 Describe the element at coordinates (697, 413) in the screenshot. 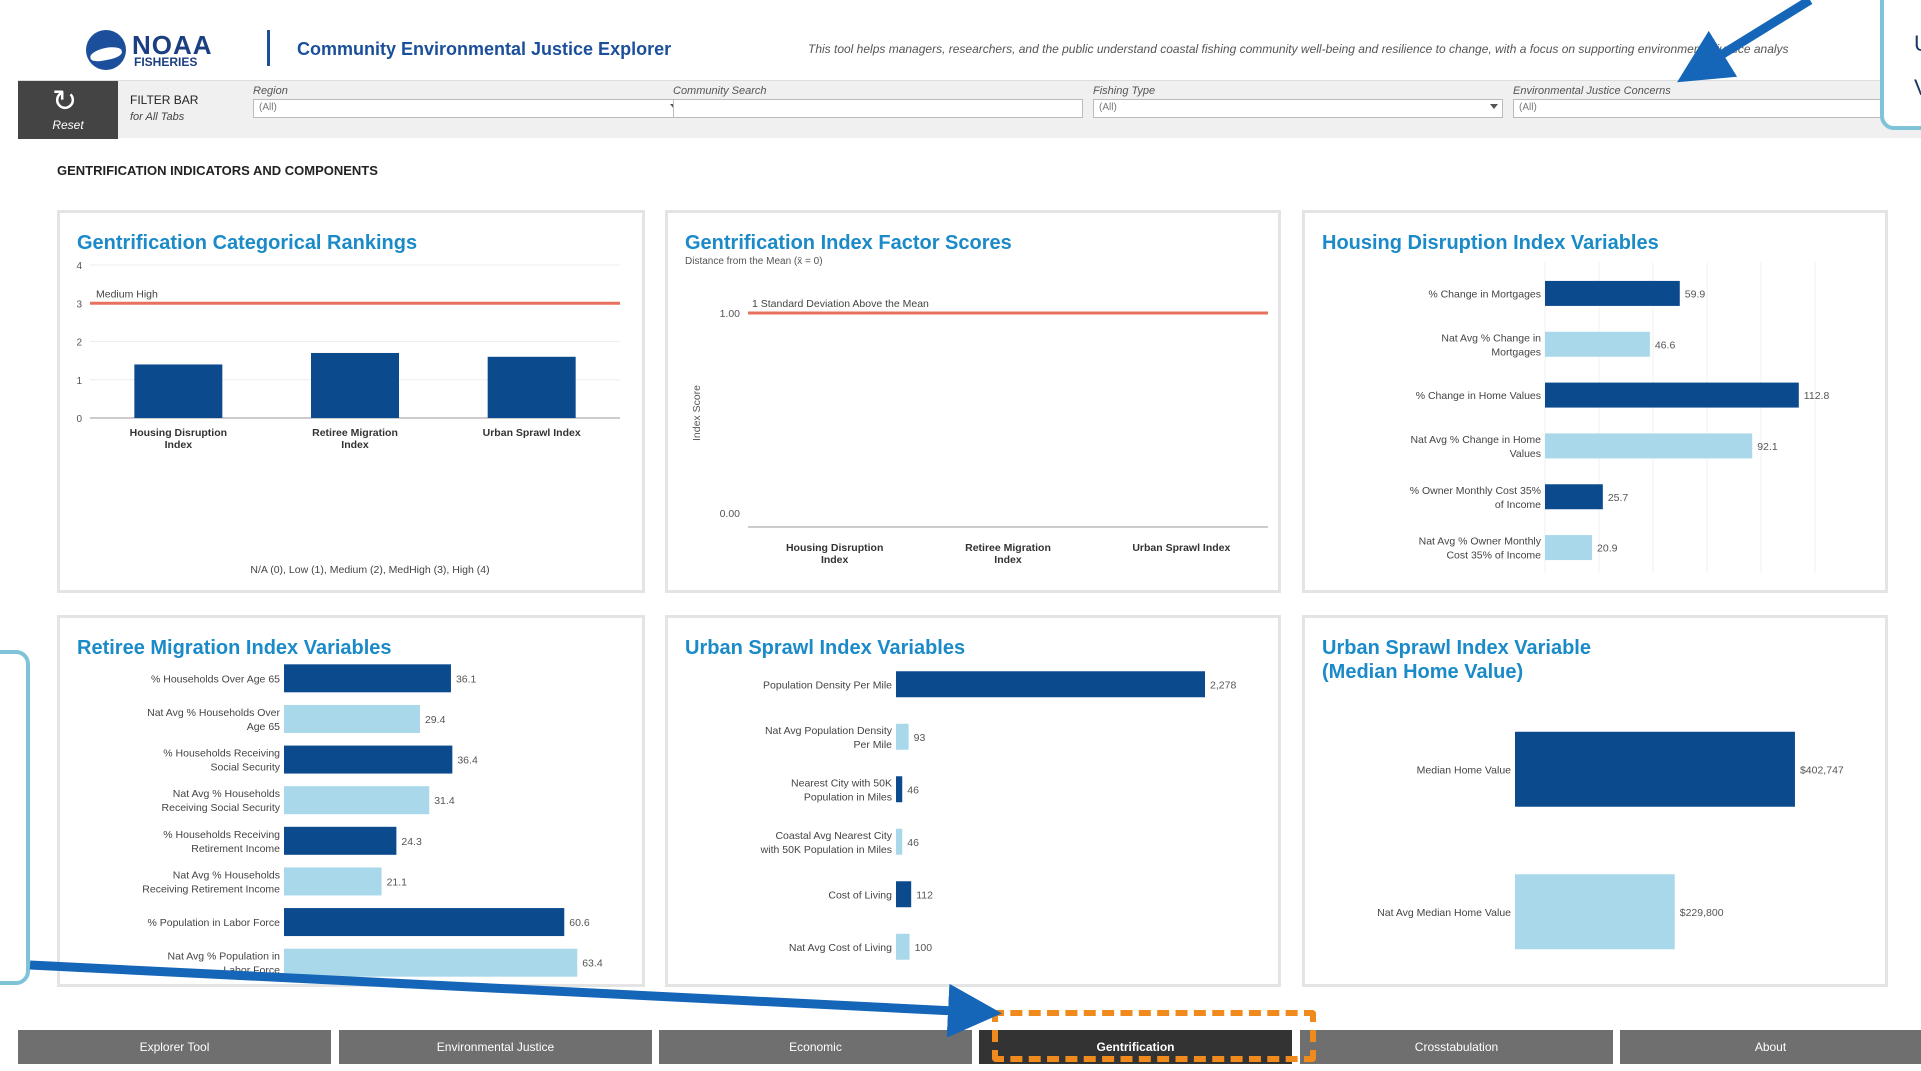

I see `y-axis-label: Index Score` at that location.